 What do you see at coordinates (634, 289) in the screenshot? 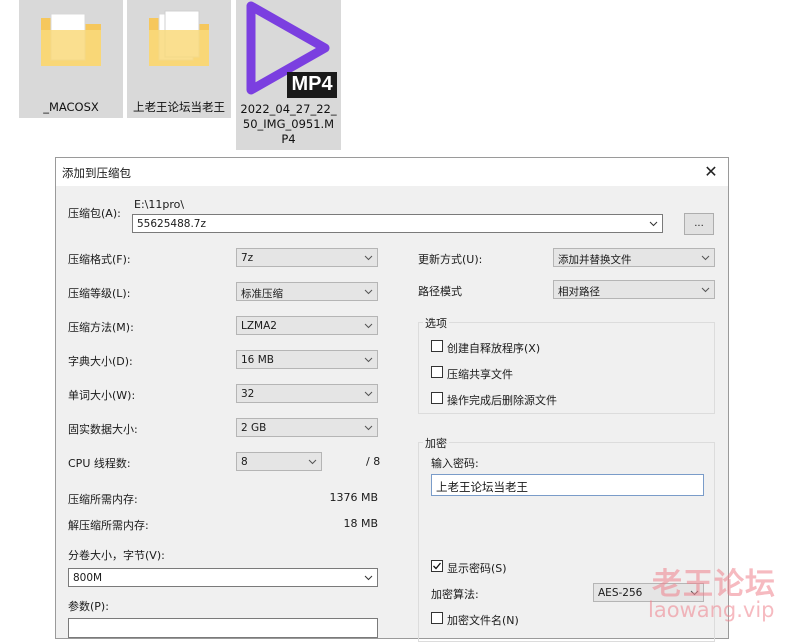
I see `path-mode-select: 相对路径` at bounding box center [634, 289].